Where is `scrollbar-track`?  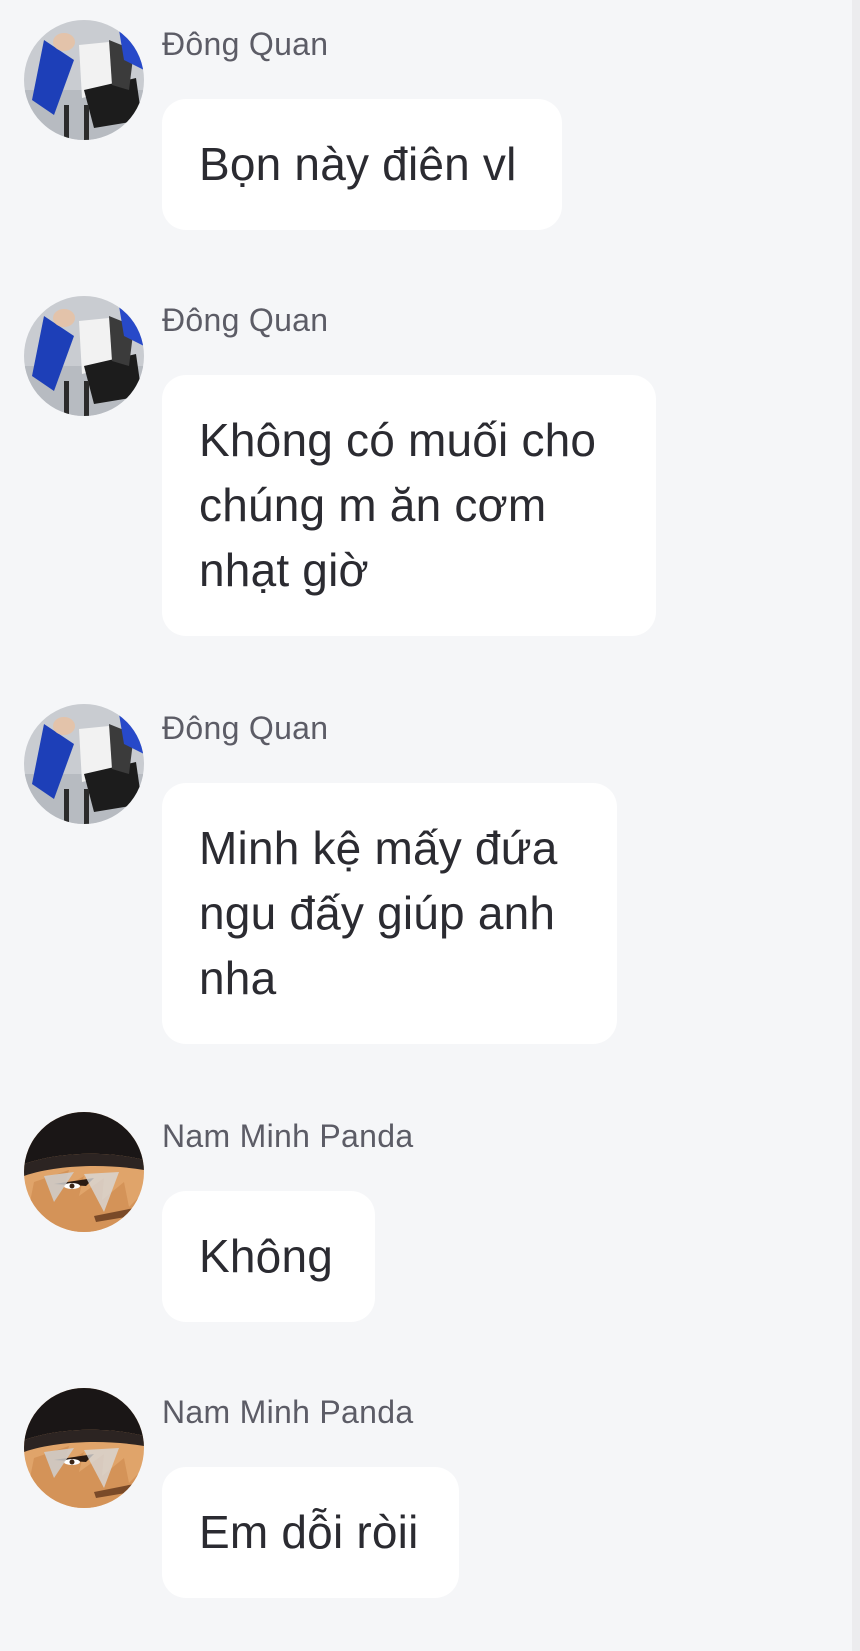 scrollbar-track is located at coordinates (856, 825).